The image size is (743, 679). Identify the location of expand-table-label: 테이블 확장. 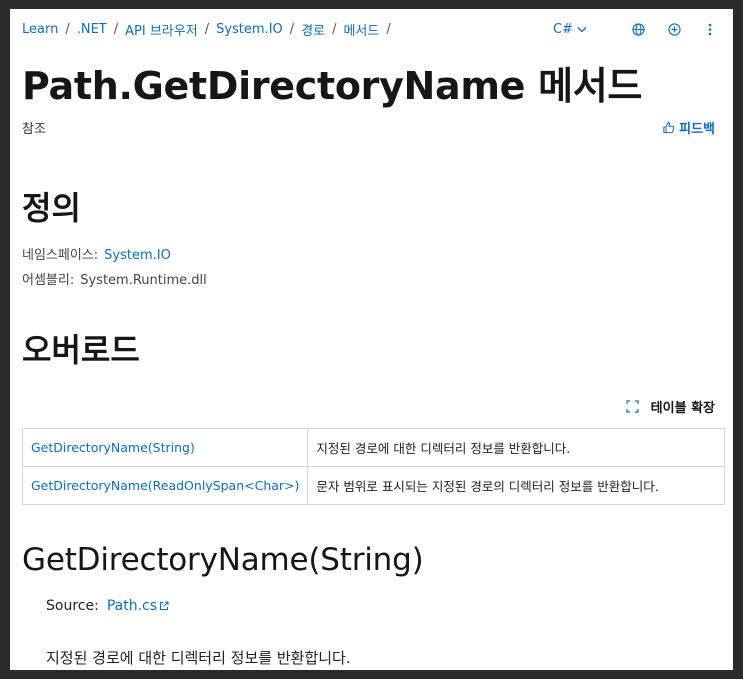
(682, 408).